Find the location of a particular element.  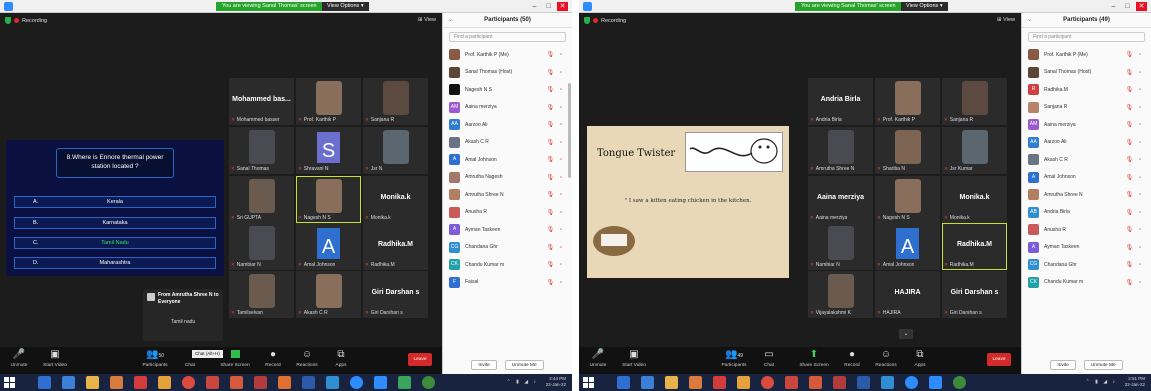

participant-row: A Amal Johnson 🎙 ▫ is located at coordinates (1086, 178).